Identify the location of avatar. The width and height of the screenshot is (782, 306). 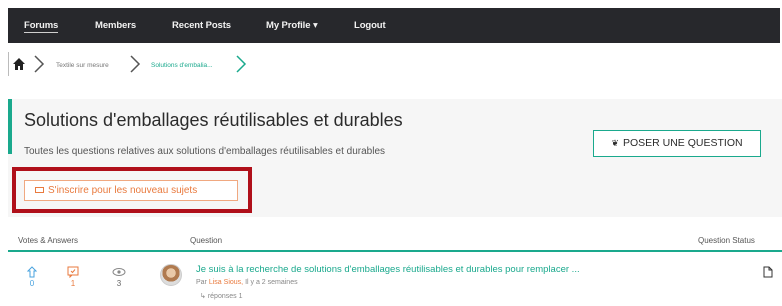
(171, 275).